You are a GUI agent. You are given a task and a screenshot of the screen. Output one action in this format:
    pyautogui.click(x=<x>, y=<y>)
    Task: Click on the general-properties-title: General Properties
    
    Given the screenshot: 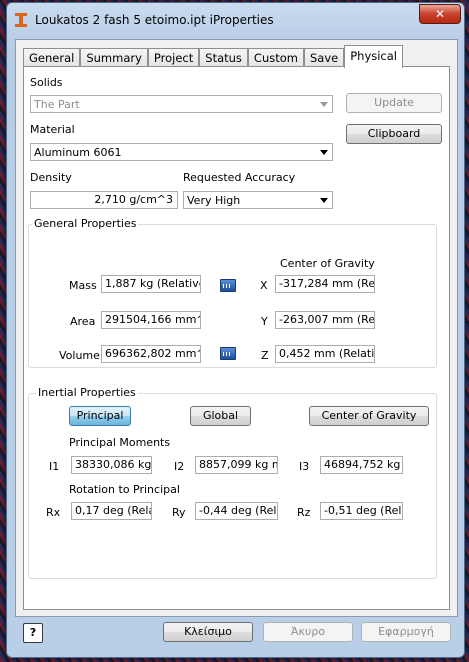 What is the action you would take?
    pyautogui.click(x=85, y=223)
    